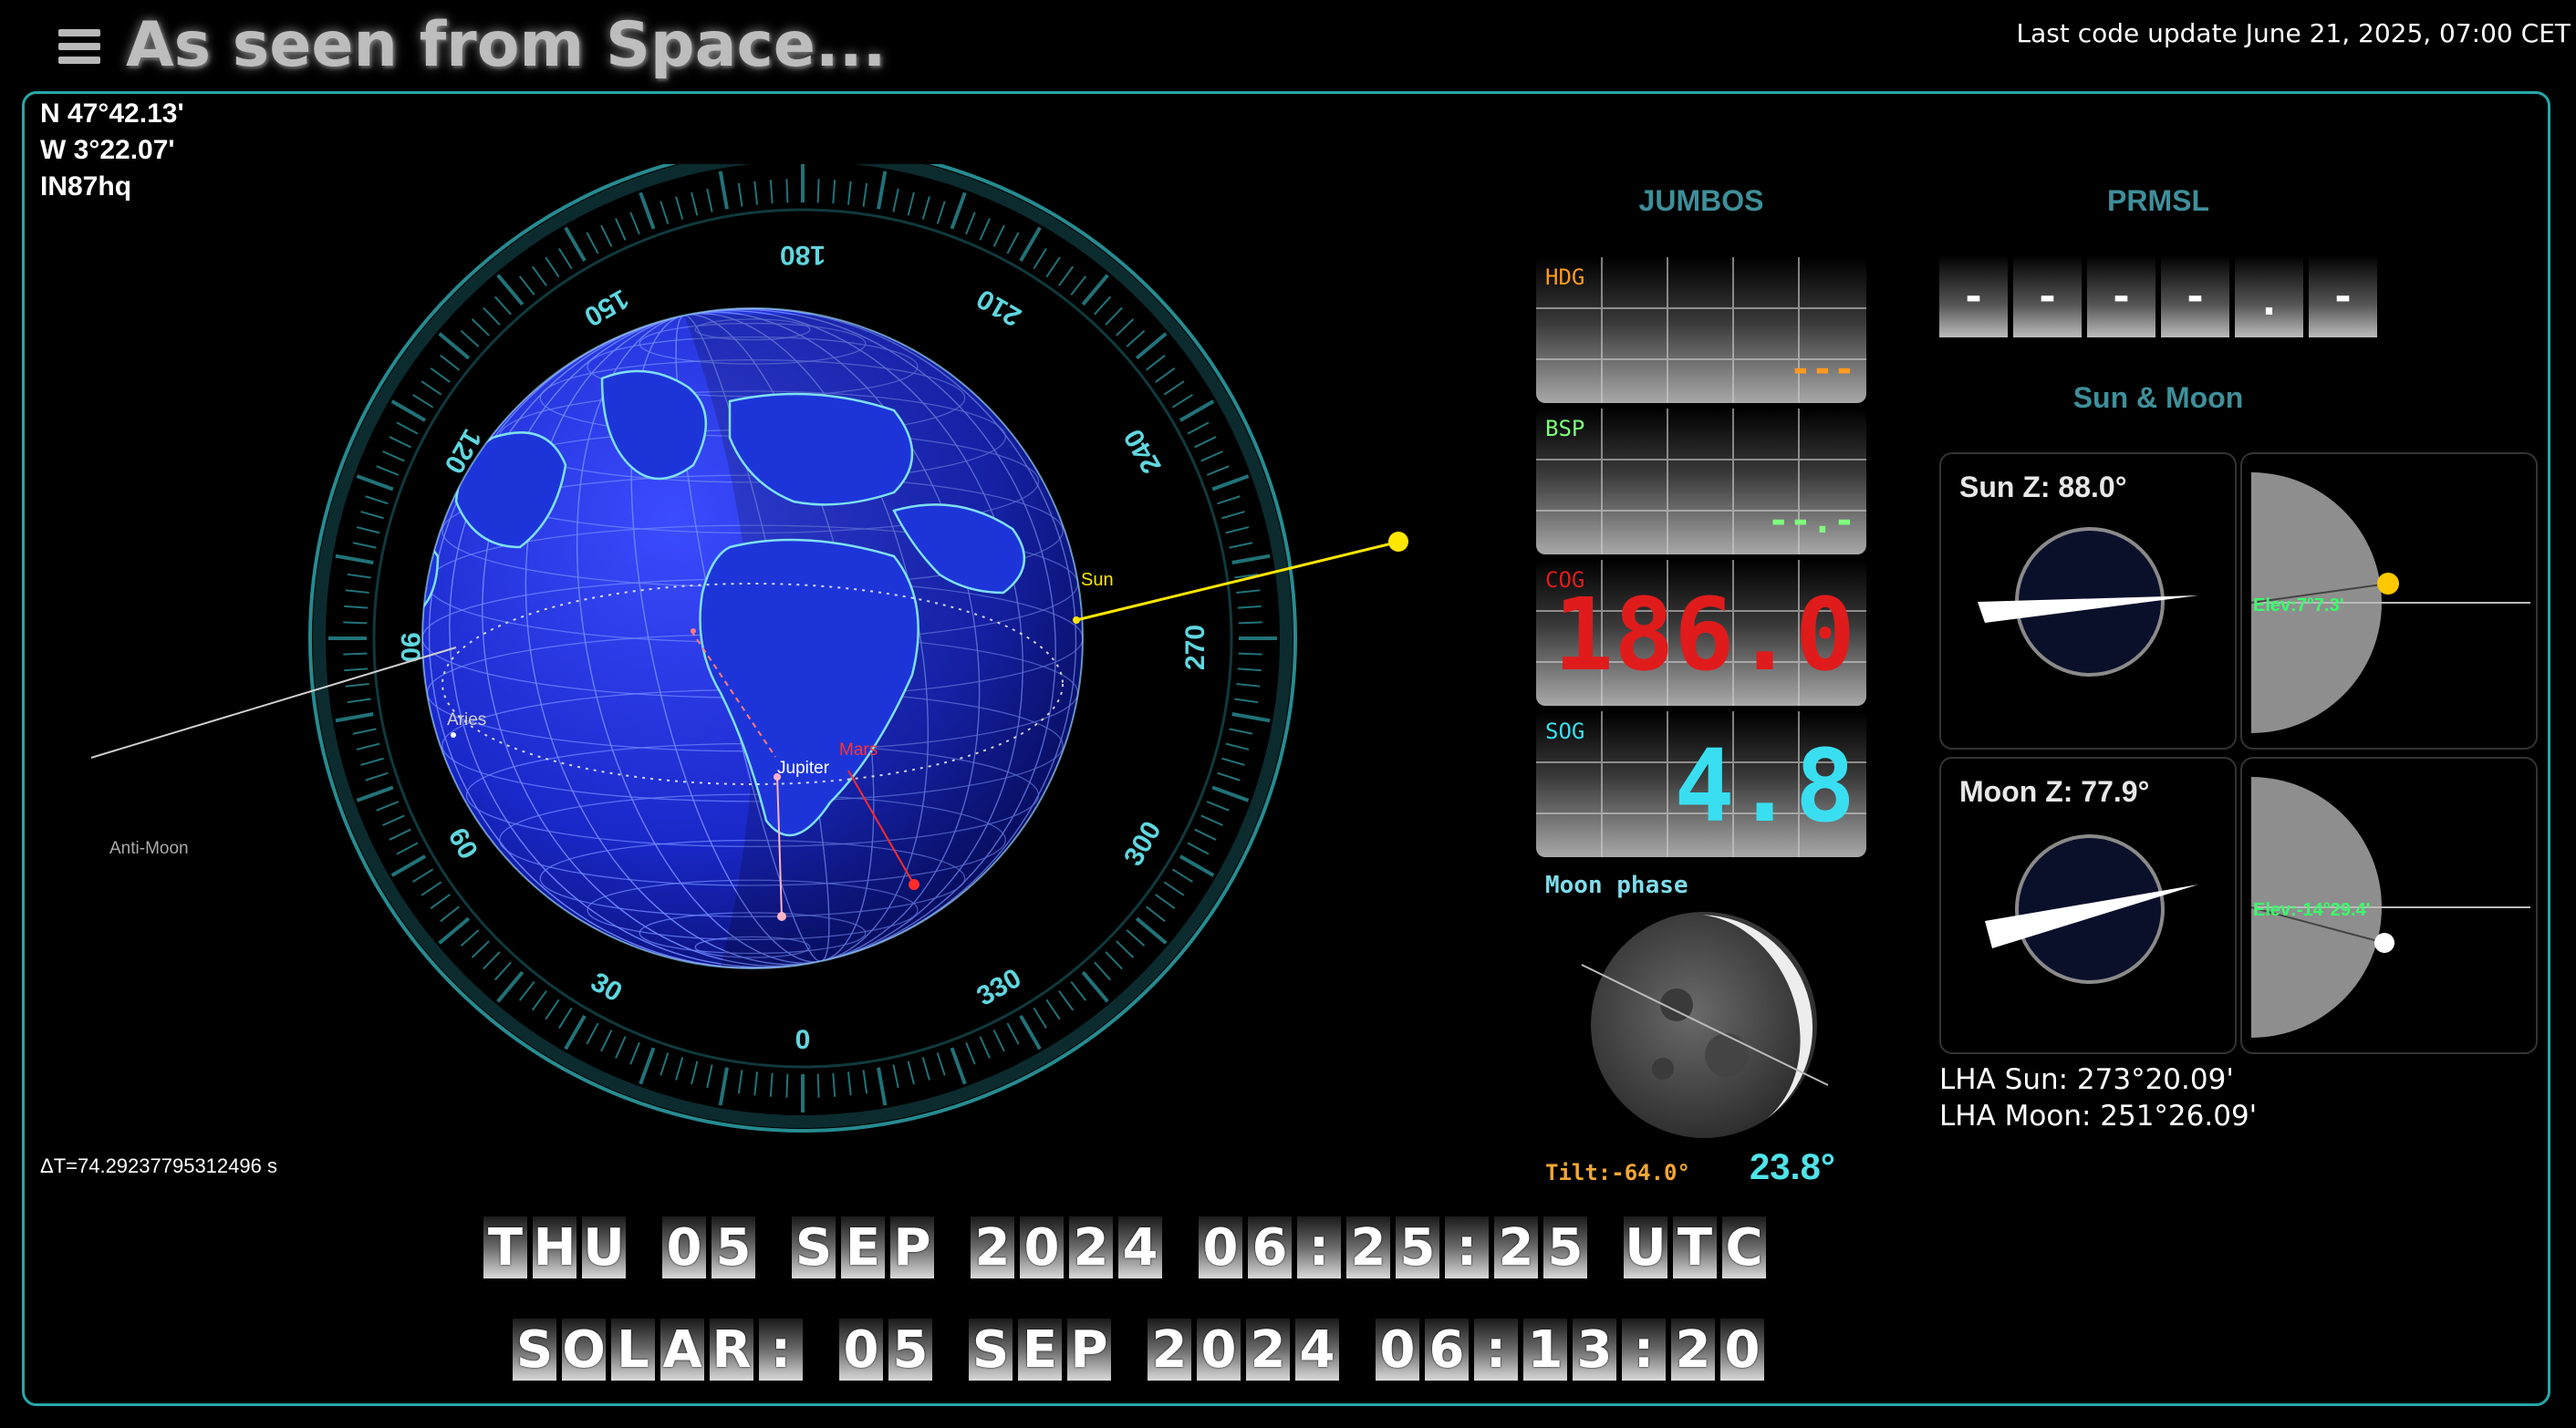  What do you see at coordinates (1811, 521) in the screenshot?
I see `jumbo-value: --.-` at bounding box center [1811, 521].